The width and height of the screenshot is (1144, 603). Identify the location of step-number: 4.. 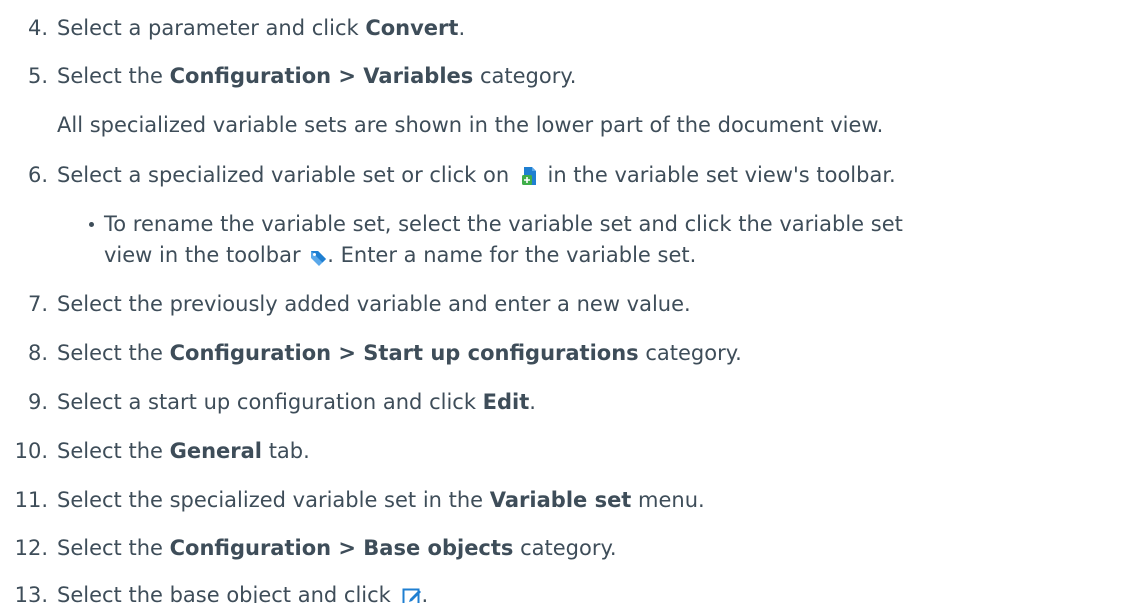
(37, 28).